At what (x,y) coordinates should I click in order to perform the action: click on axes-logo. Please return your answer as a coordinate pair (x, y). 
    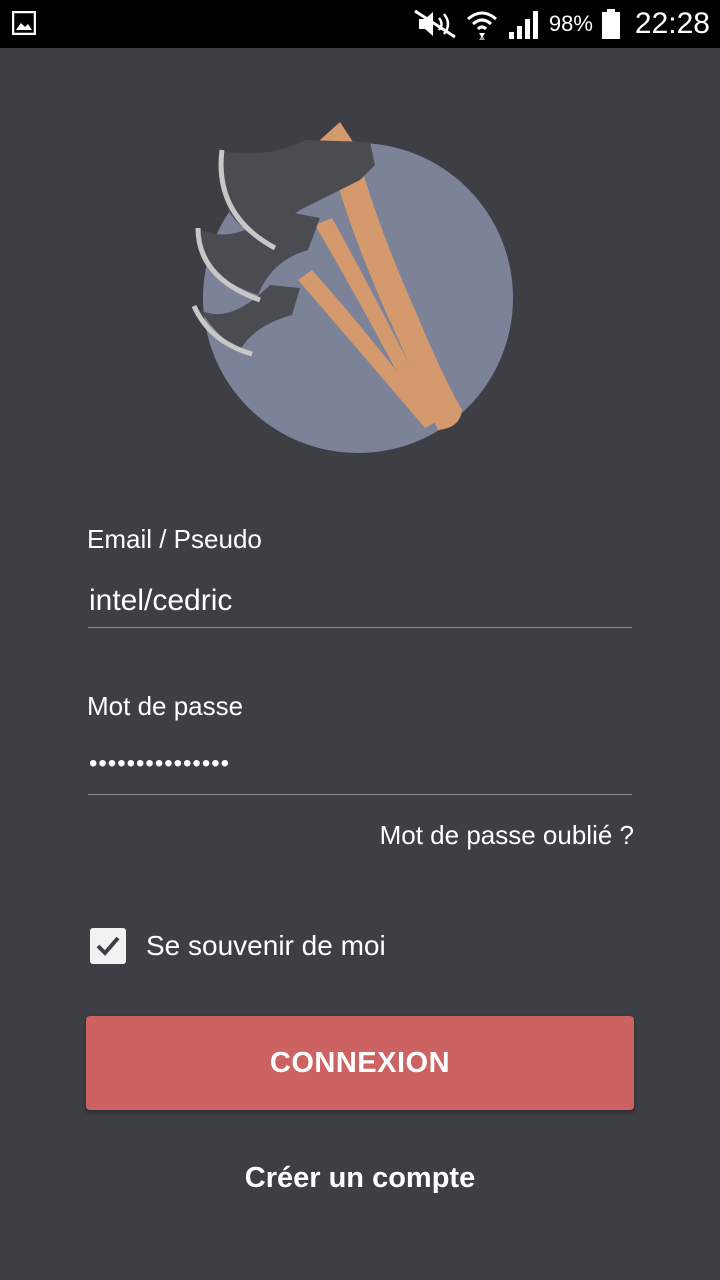
    Looking at the image, I should click on (352, 287).